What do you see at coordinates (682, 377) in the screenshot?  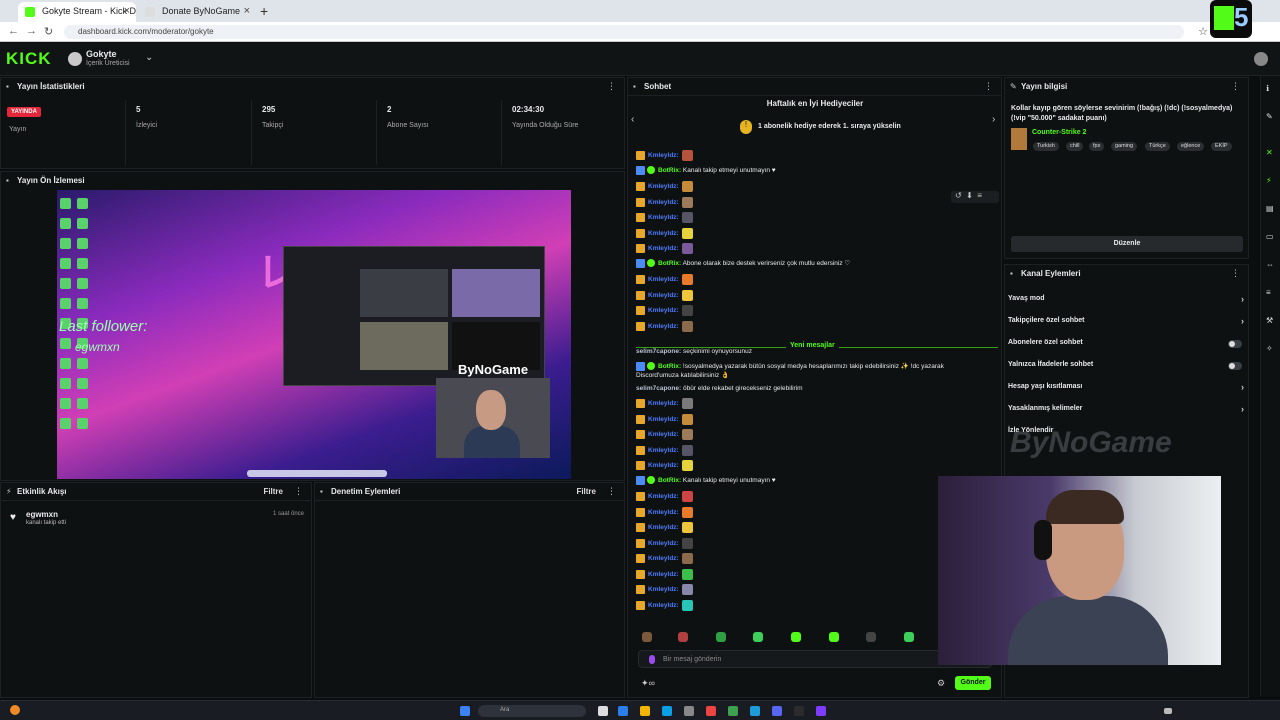 I see `chat-message: Discord'umuza katılabilirsiniz 👌` at bounding box center [682, 377].